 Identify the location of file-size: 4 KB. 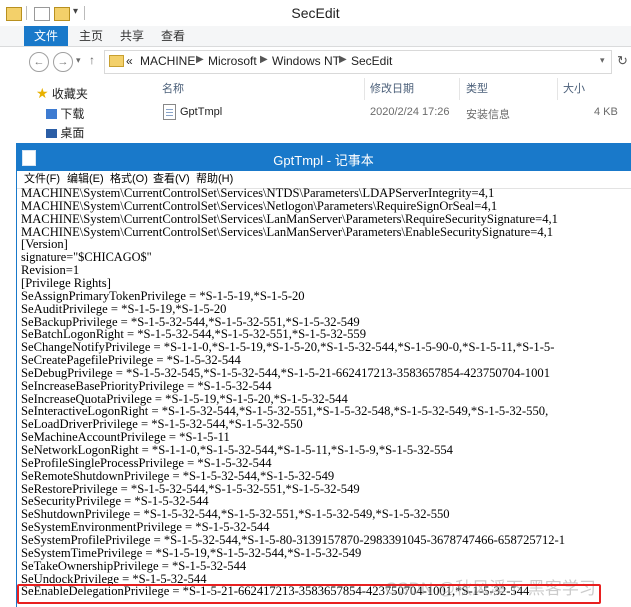
(606, 112).